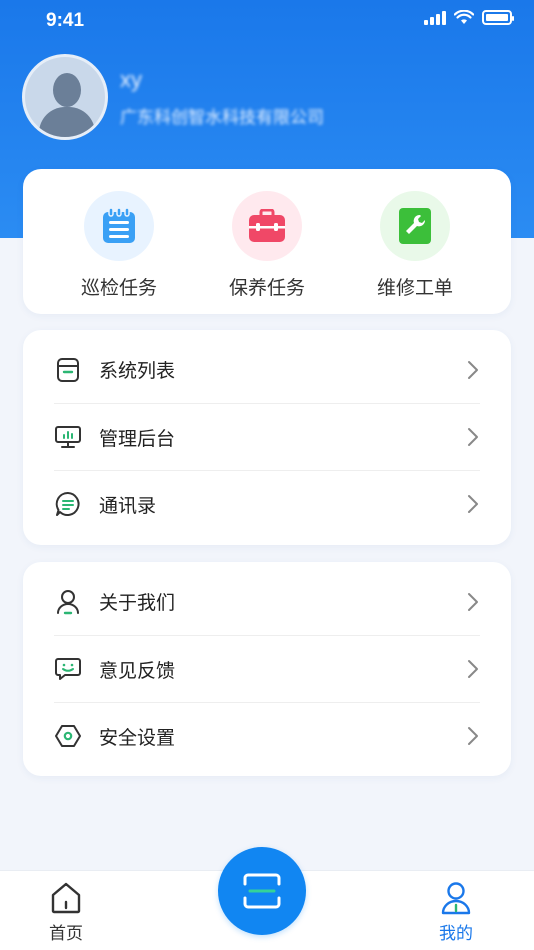  I want to click on wifi-icon, so click(464, 17).